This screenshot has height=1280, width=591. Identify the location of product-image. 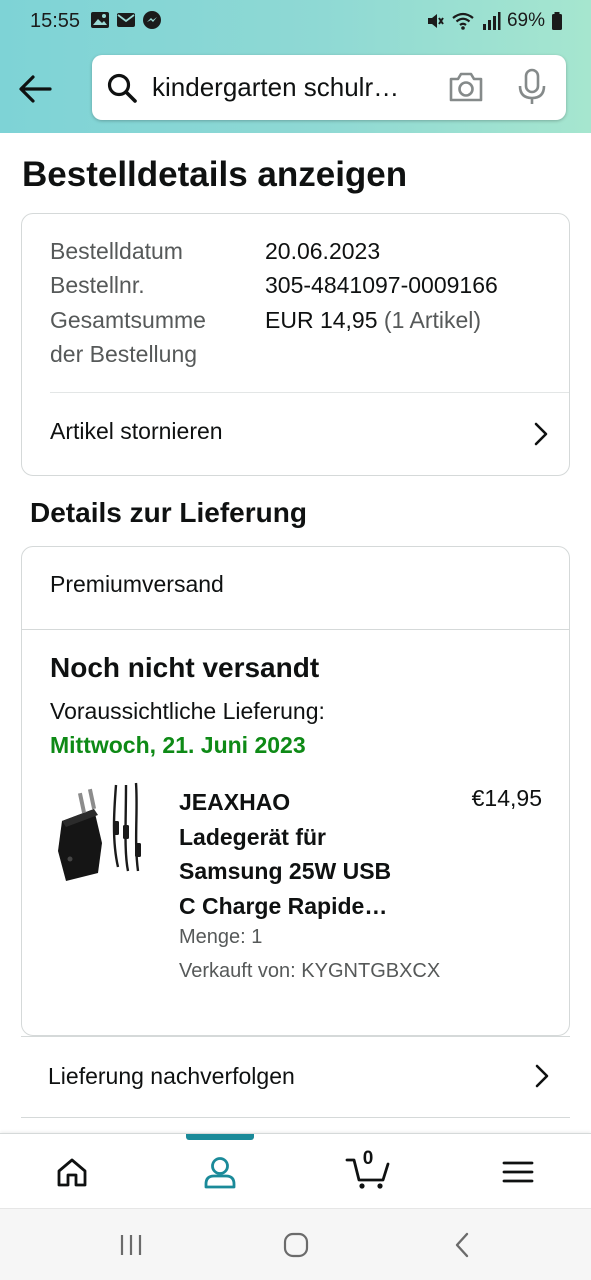
(99, 835).